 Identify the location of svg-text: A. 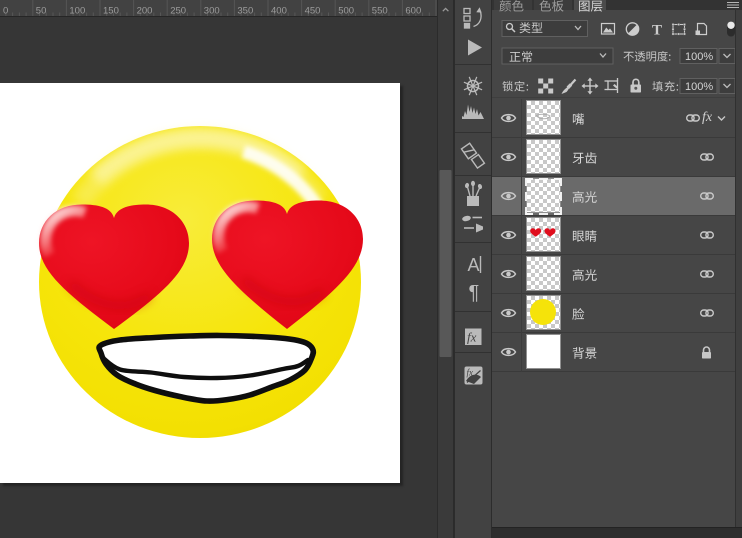
(474, 265).